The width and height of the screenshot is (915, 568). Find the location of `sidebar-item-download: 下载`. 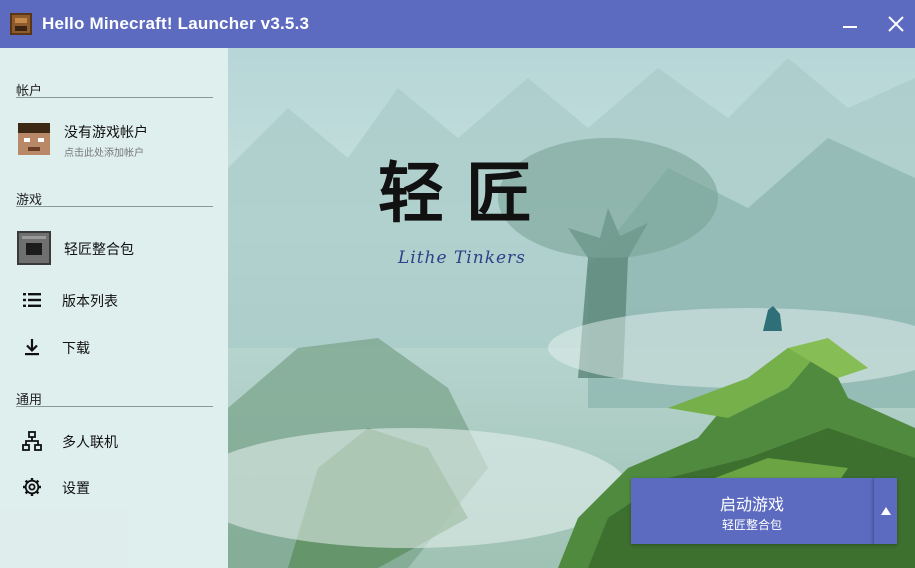

sidebar-item-download: 下载 is located at coordinates (114, 347).